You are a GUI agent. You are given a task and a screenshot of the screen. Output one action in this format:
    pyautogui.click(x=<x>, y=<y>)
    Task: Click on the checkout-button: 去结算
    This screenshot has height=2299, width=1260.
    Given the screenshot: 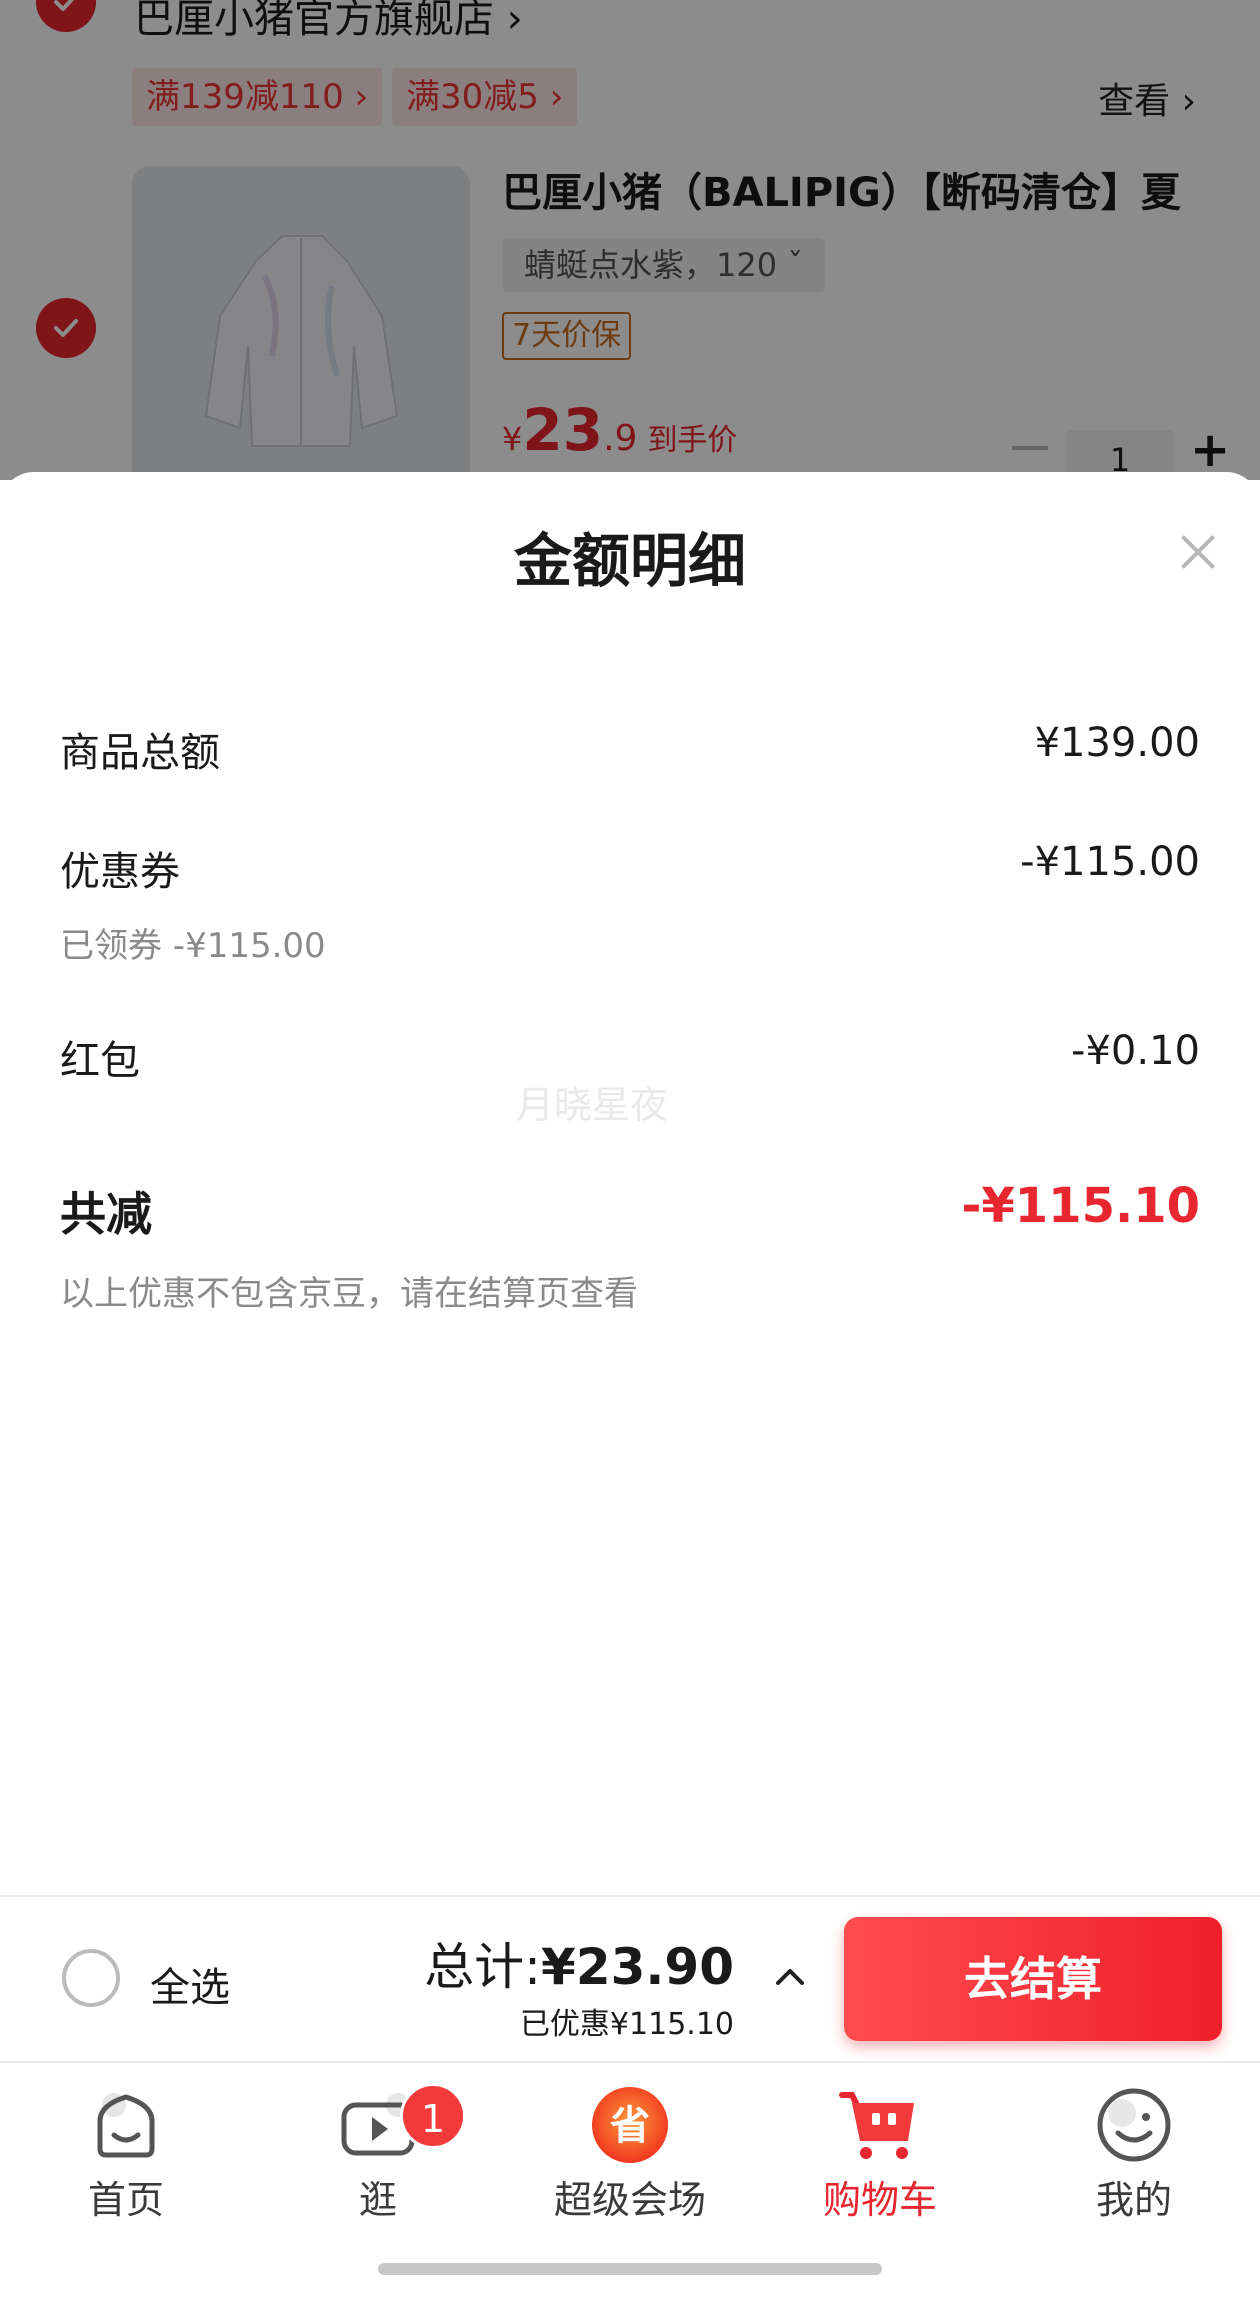 What is the action you would take?
    pyautogui.click(x=1033, y=1979)
    